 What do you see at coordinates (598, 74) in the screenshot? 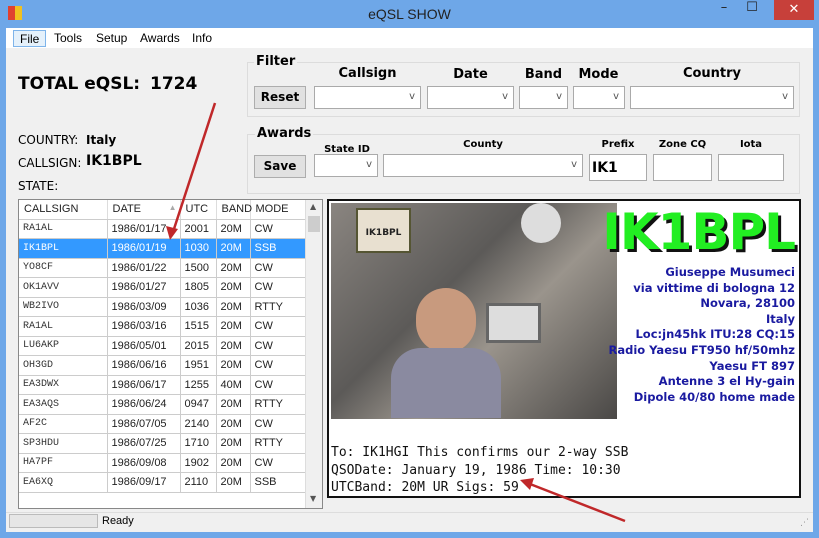
I see `filter-mode-label: Mode` at bounding box center [598, 74].